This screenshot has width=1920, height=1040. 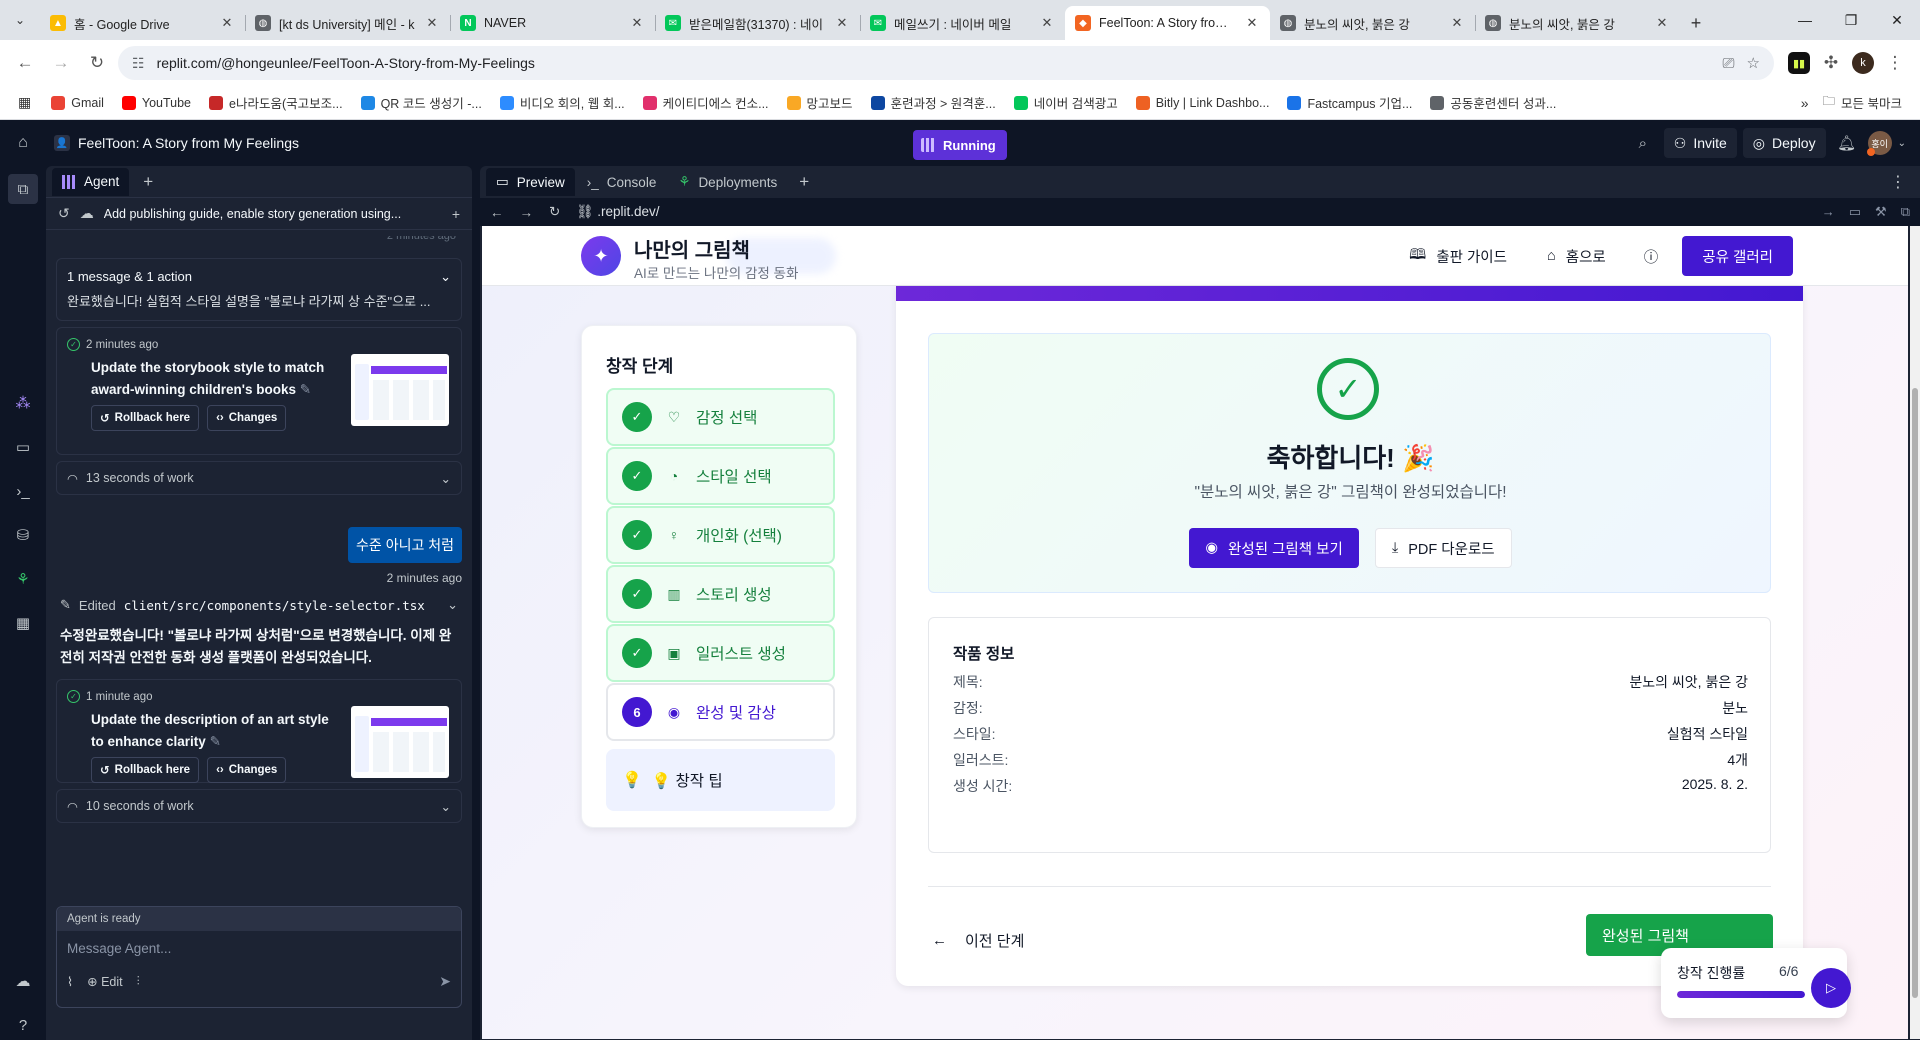 I want to click on add-workspace-tab-button: +, so click(x=804, y=182).